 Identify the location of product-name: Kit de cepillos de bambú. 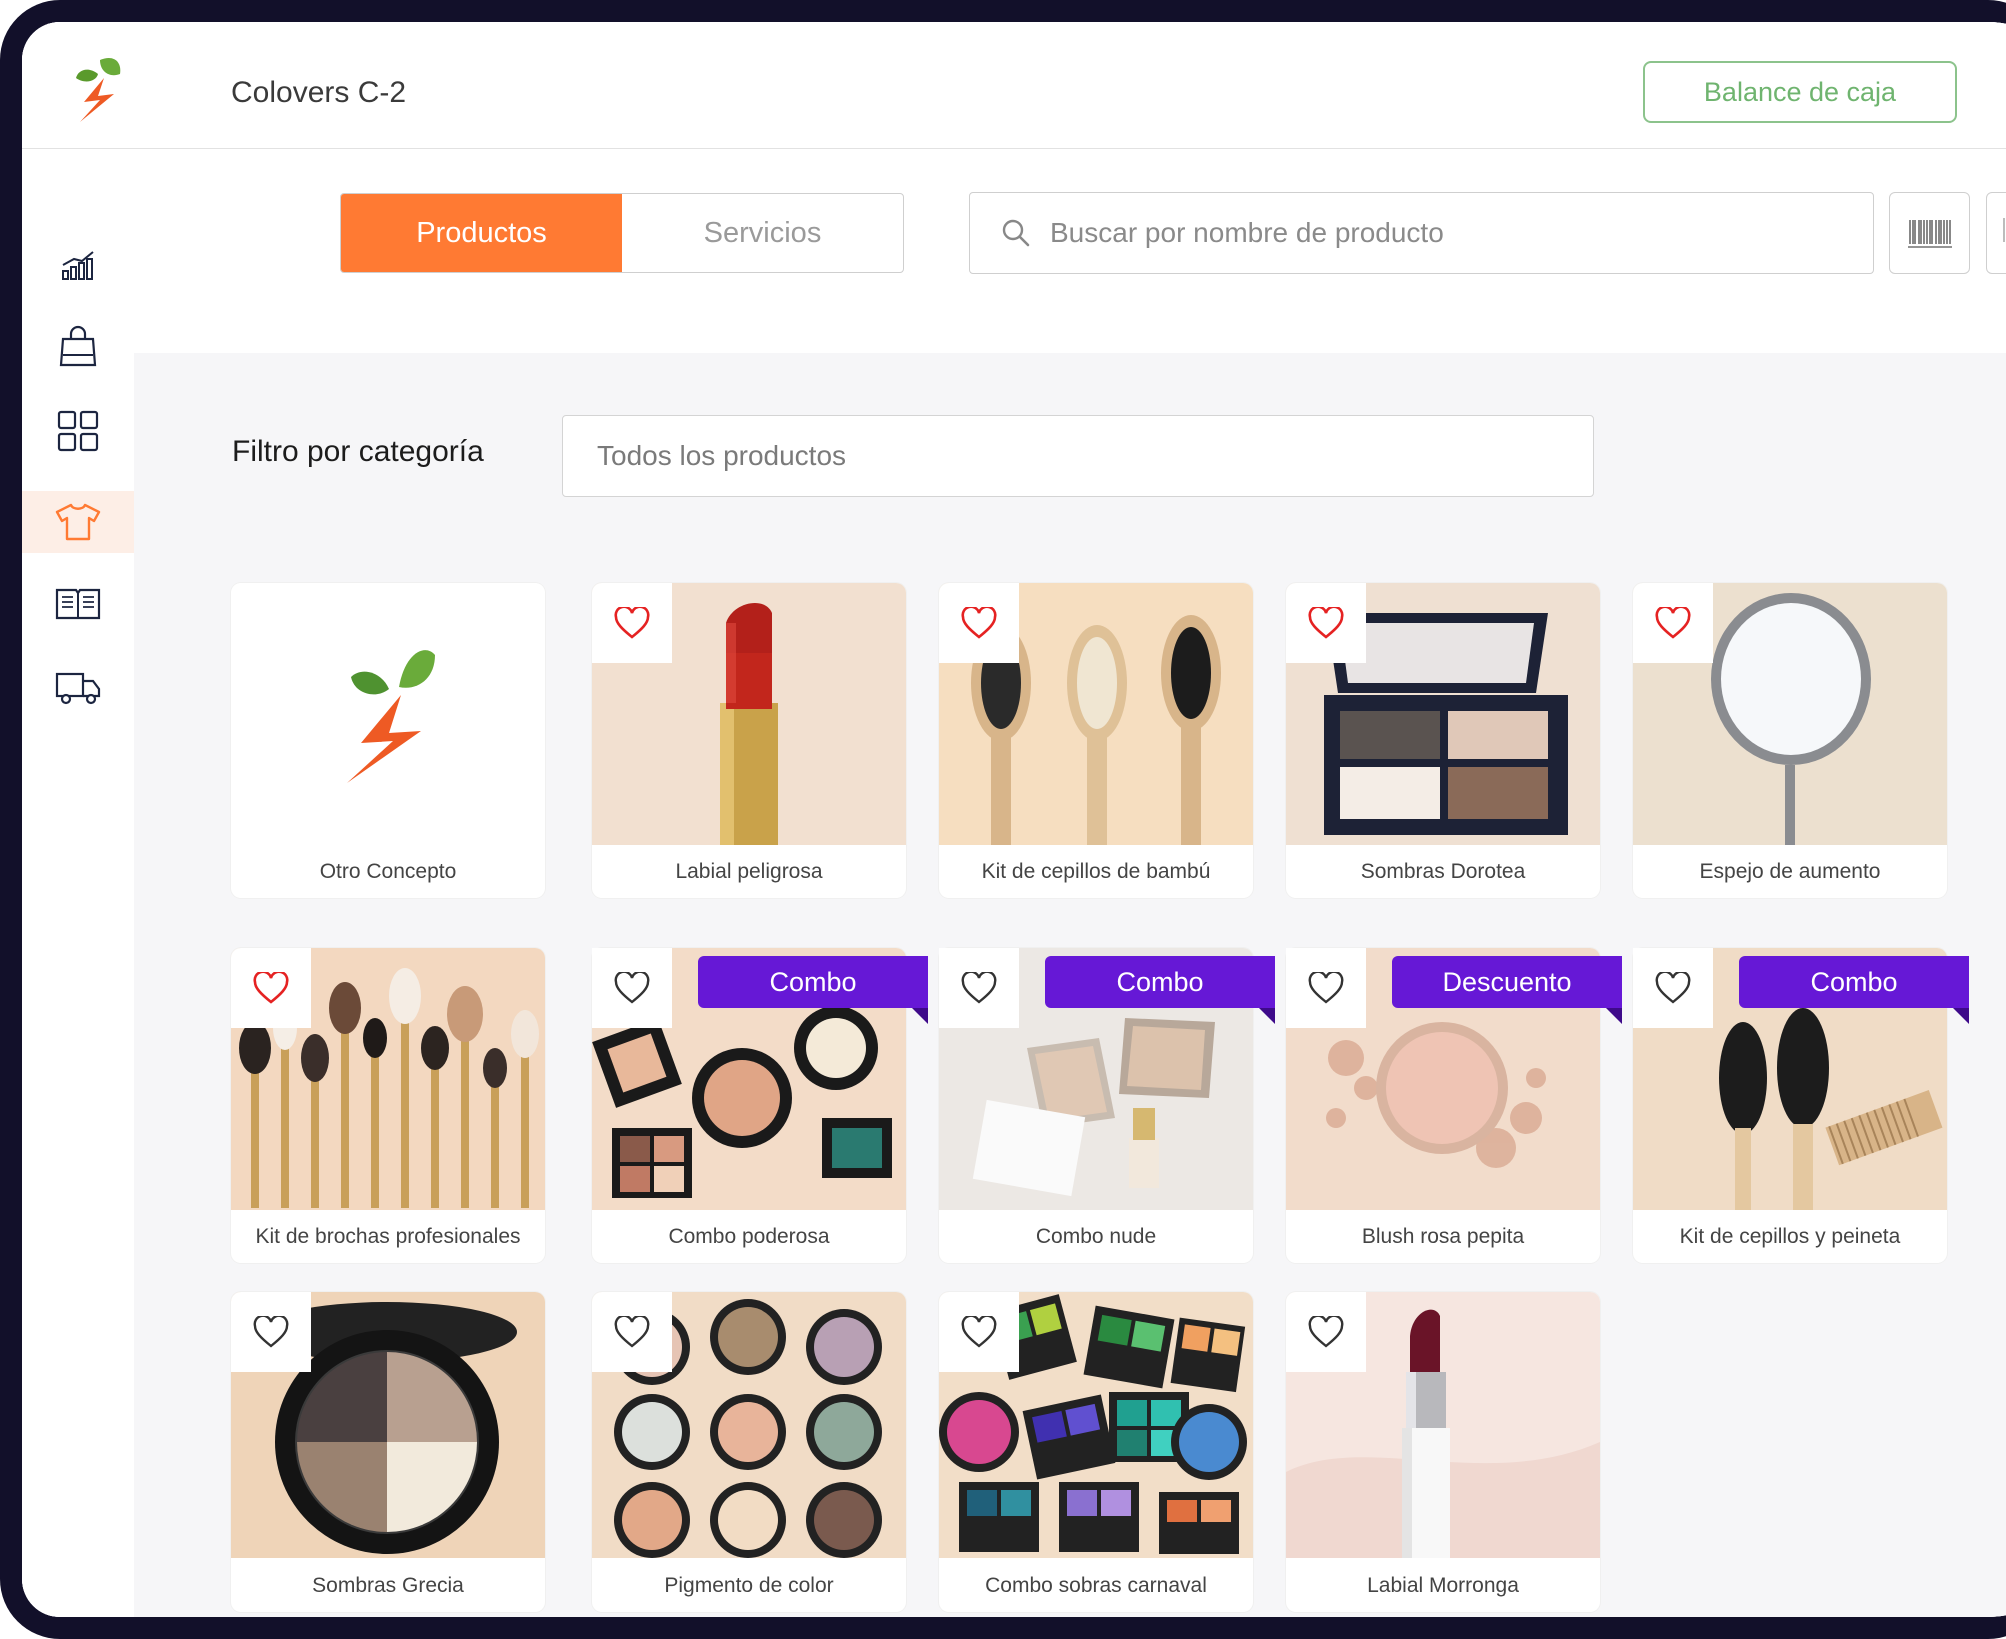
(1096, 871).